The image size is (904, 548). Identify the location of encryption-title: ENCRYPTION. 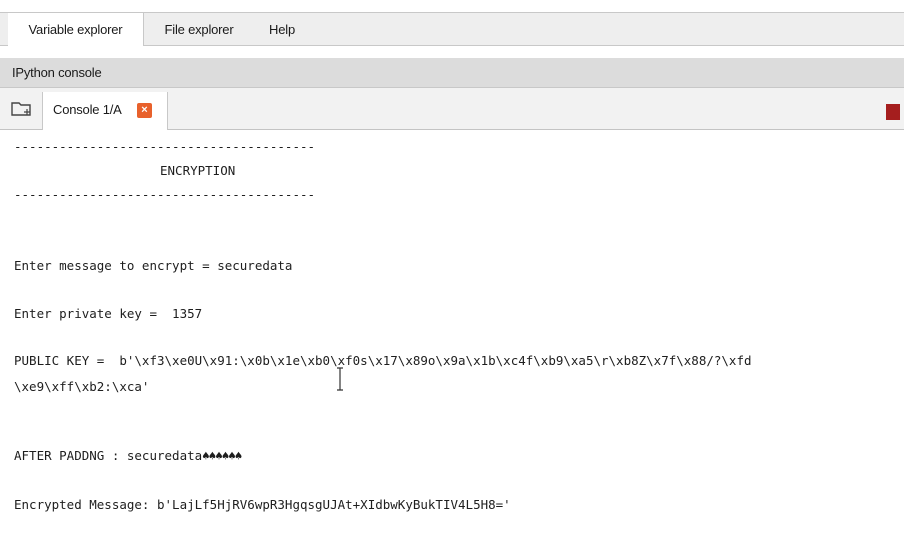
(198, 170).